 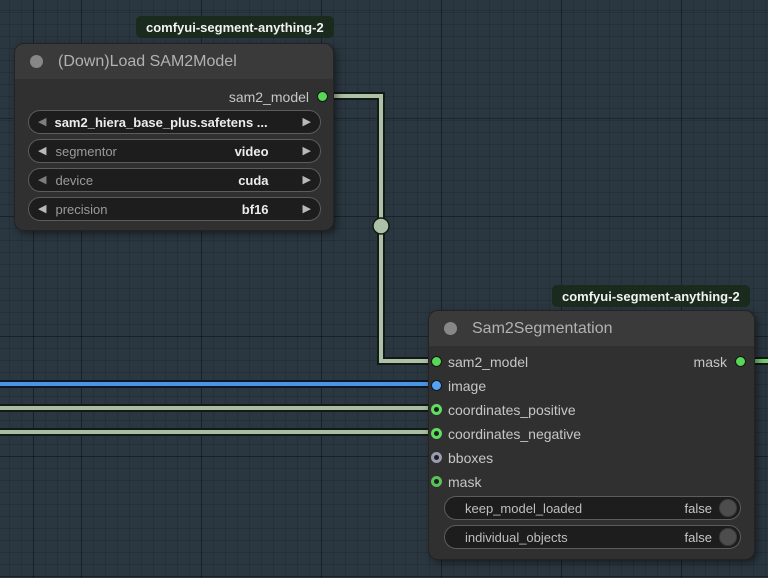 I want to click on input-slot-sam2-model: sam2_model, so click(x=488, y=362).